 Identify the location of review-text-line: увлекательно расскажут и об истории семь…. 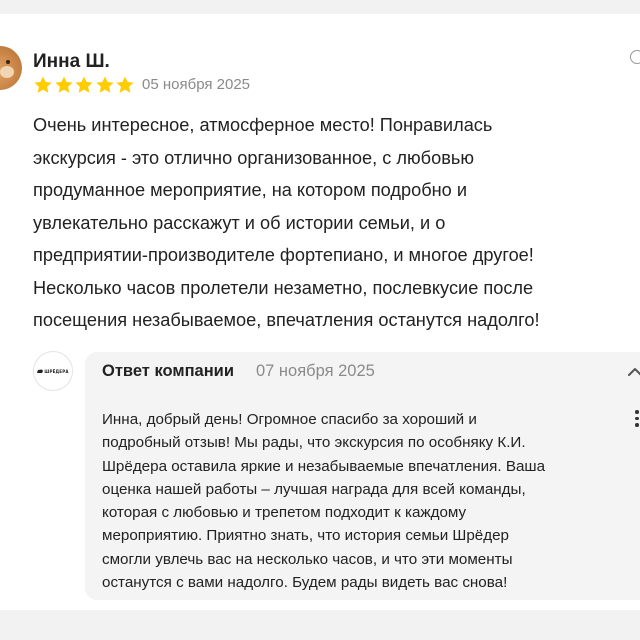
(239, 222).